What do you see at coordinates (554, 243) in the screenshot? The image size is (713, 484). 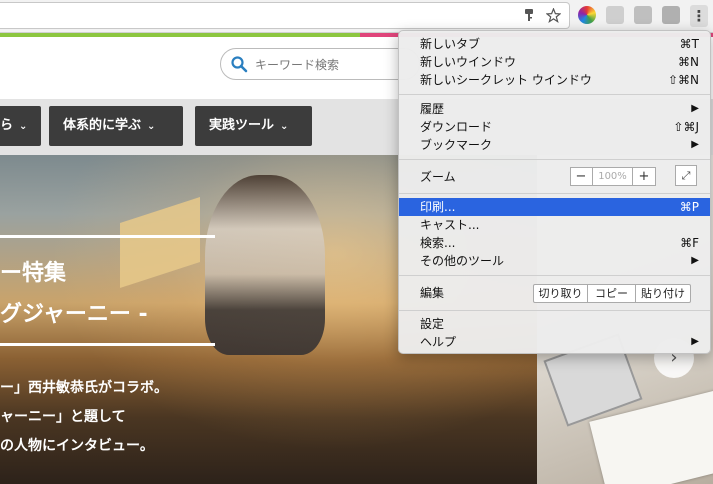 I see `menu-item-find: 検索... ⌘F` at bounding box center [554, 243].